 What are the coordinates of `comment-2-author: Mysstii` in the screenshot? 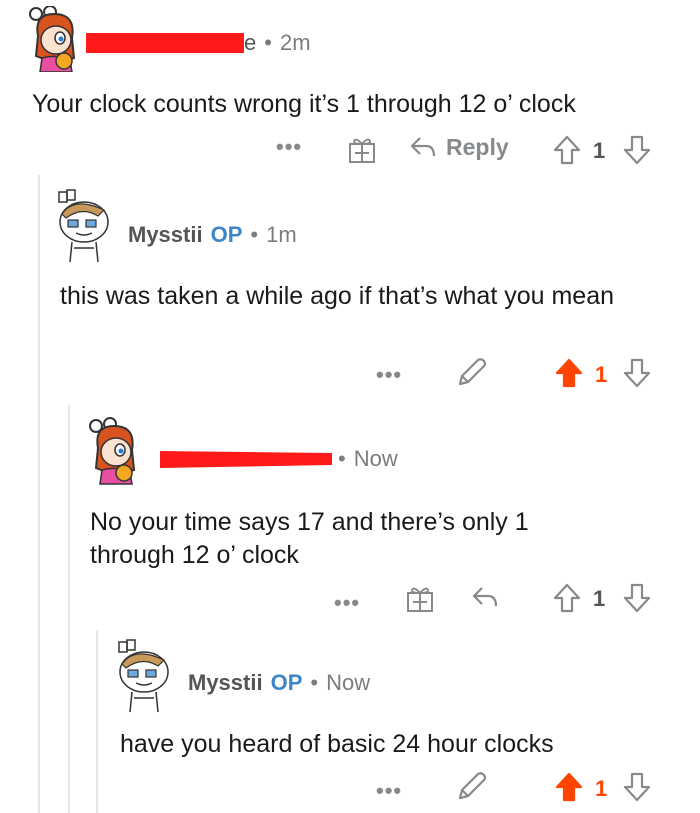 It's located at (165, 235).